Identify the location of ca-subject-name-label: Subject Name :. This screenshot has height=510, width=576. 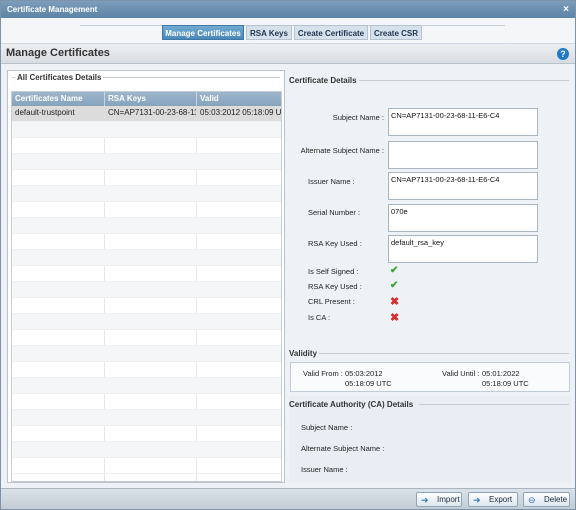
(327, 427).